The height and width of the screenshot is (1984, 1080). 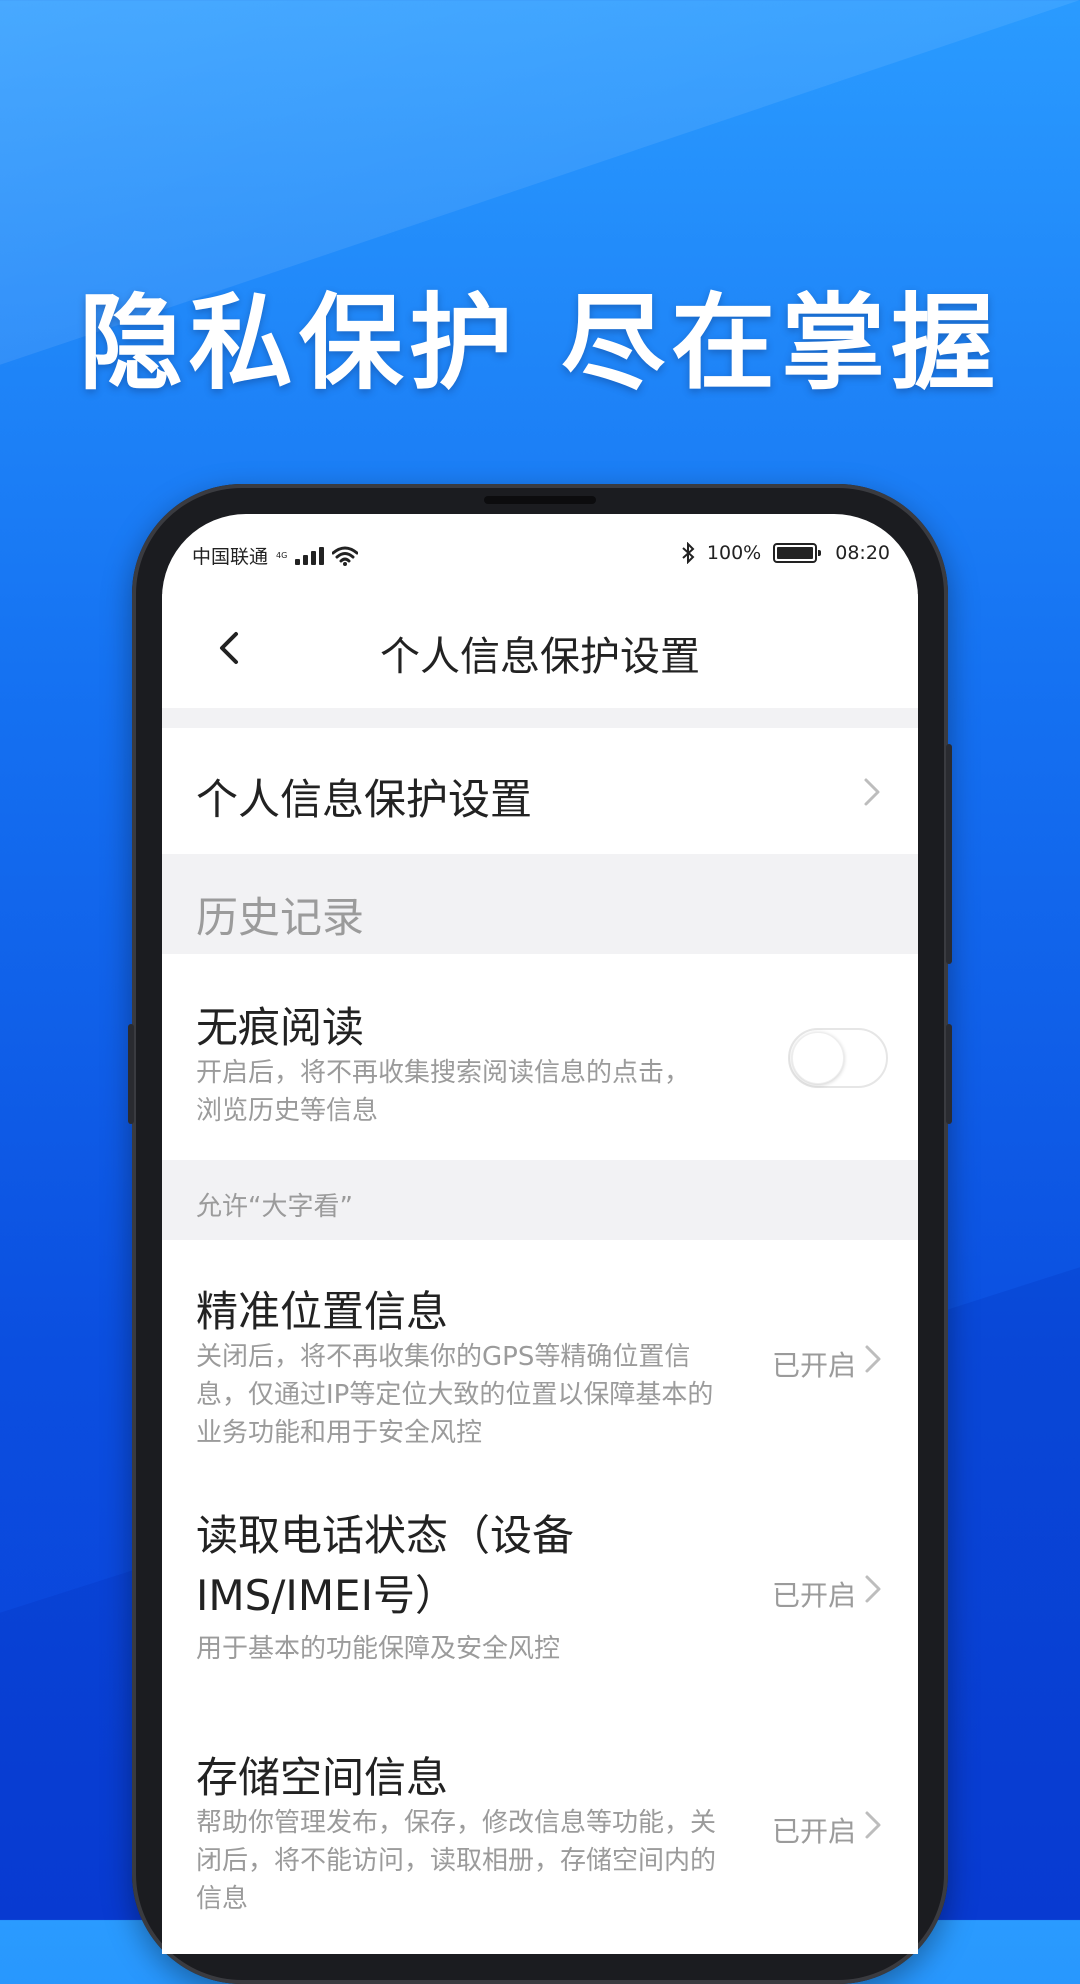 I want to click on incognito-toggle, so click(x=838, y=1058).